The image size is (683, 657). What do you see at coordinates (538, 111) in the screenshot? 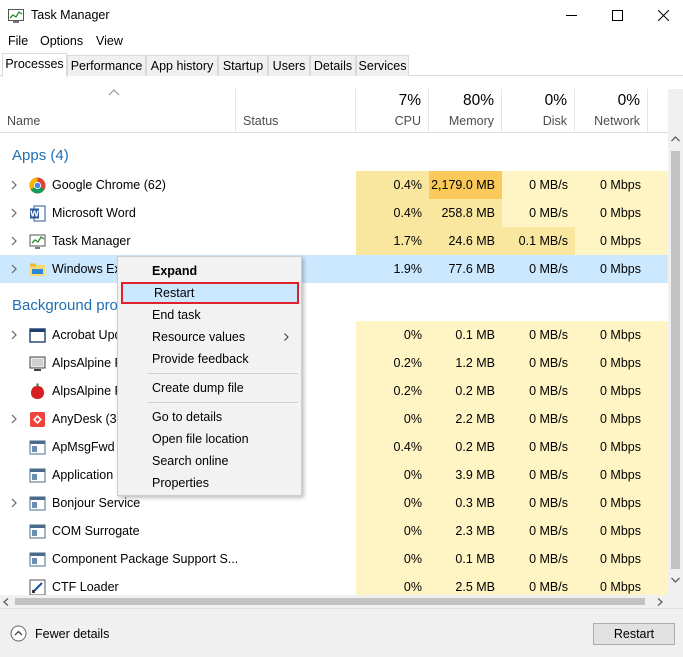
I see `column-header-disk: 0% Disk` at bounding box center [538, 111].